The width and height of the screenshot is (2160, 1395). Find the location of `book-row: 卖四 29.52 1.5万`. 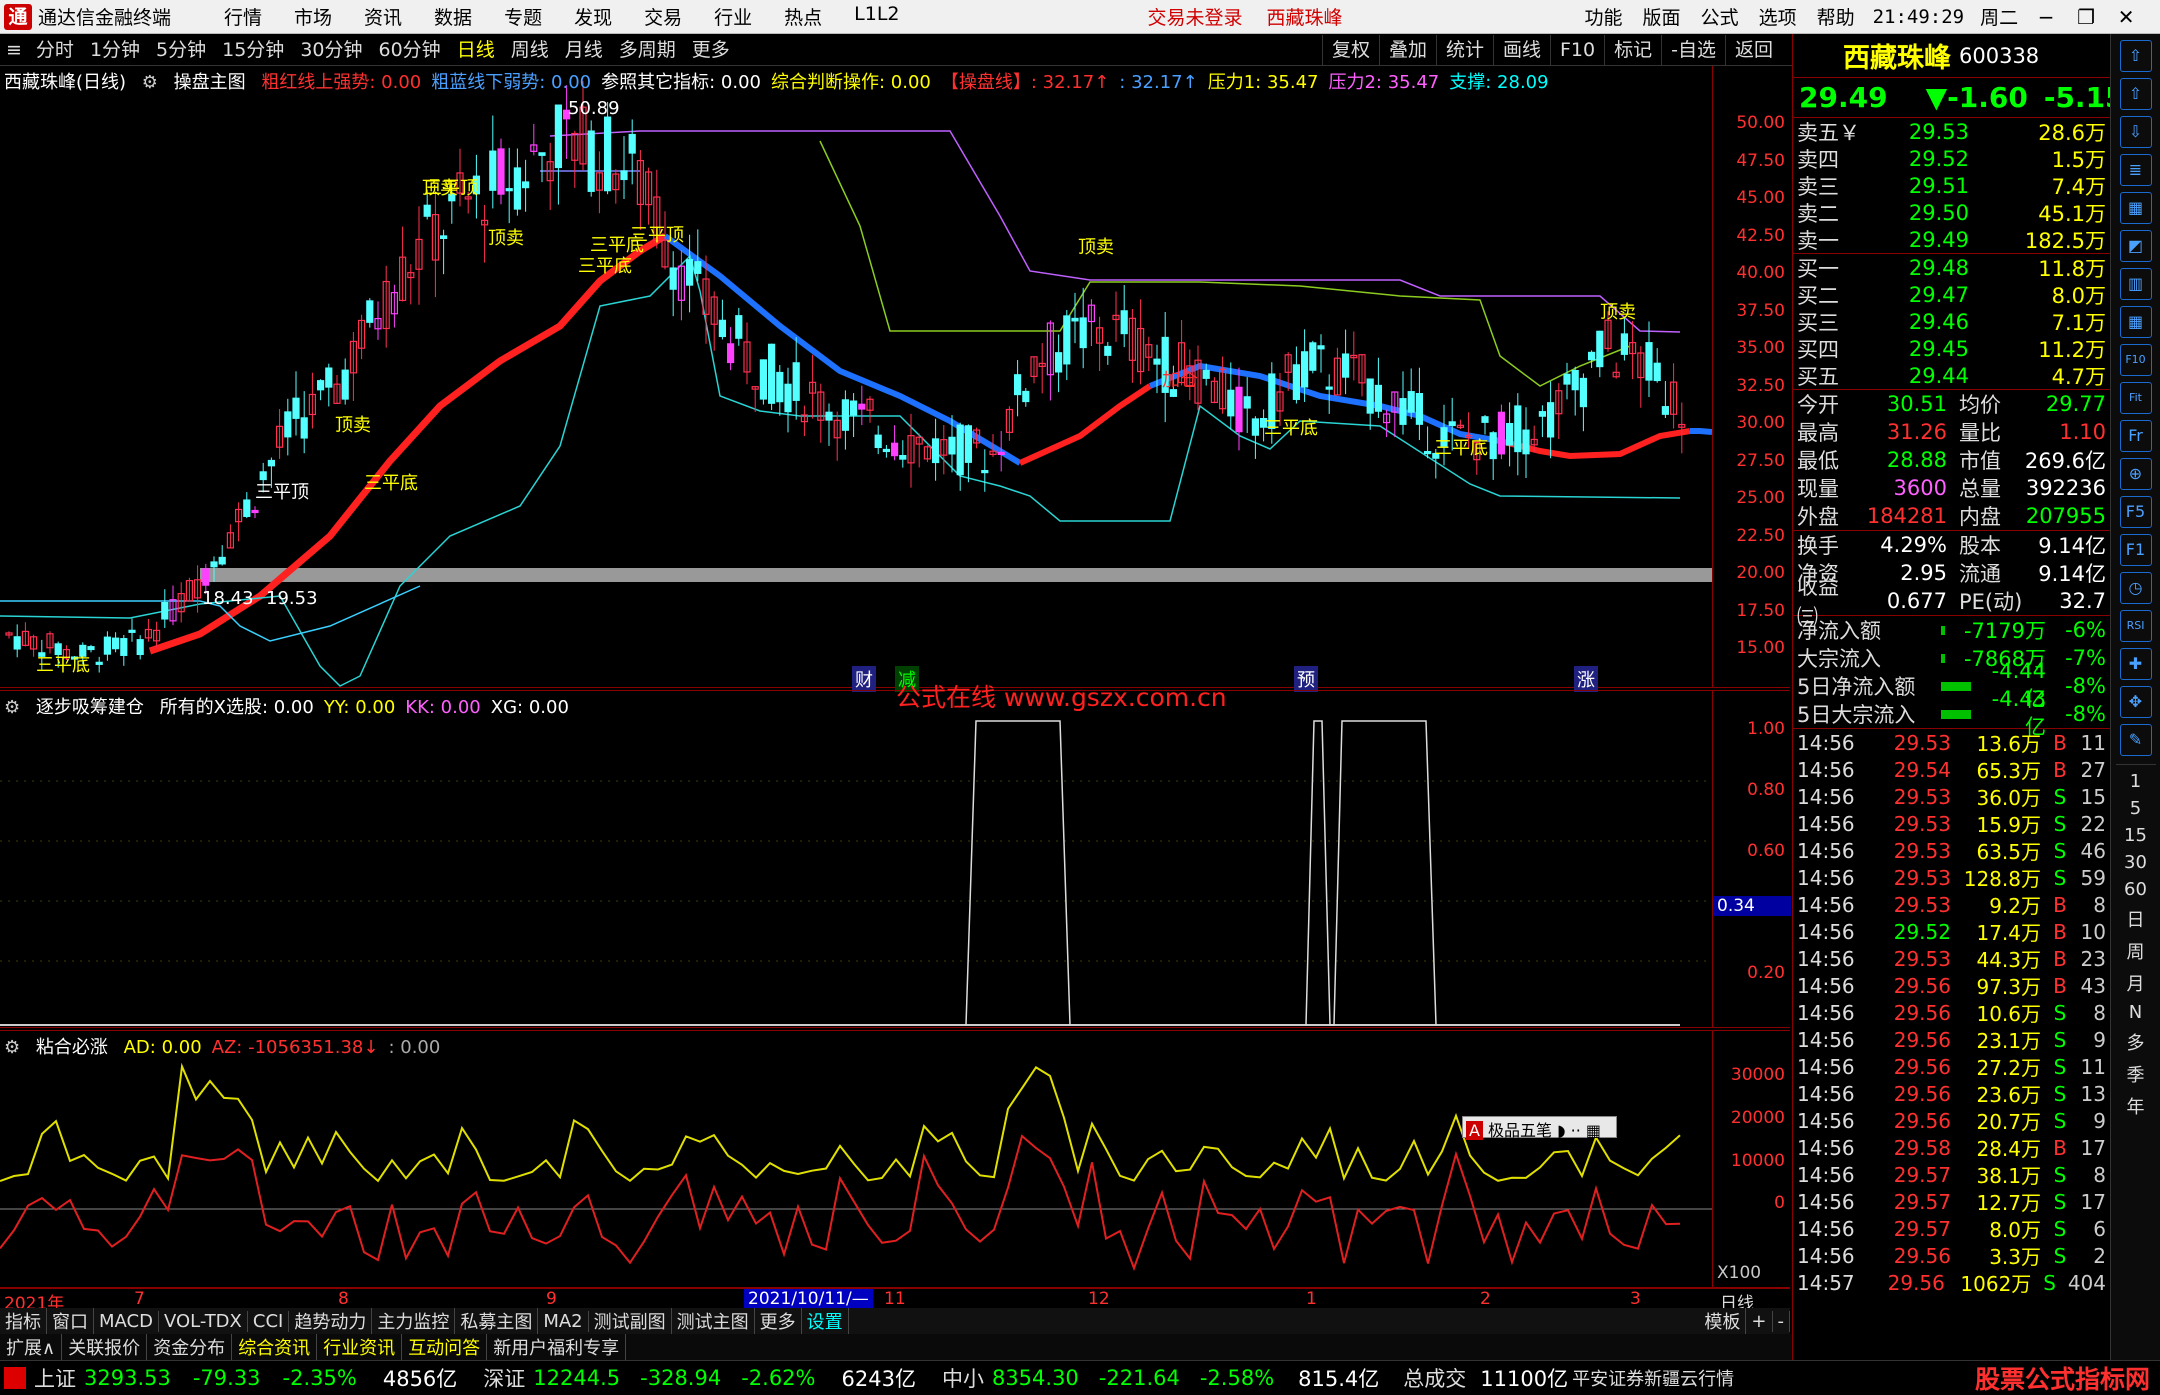

book-row: 卖四 29.52 1.5万 is located at coordinates (1951, 158).